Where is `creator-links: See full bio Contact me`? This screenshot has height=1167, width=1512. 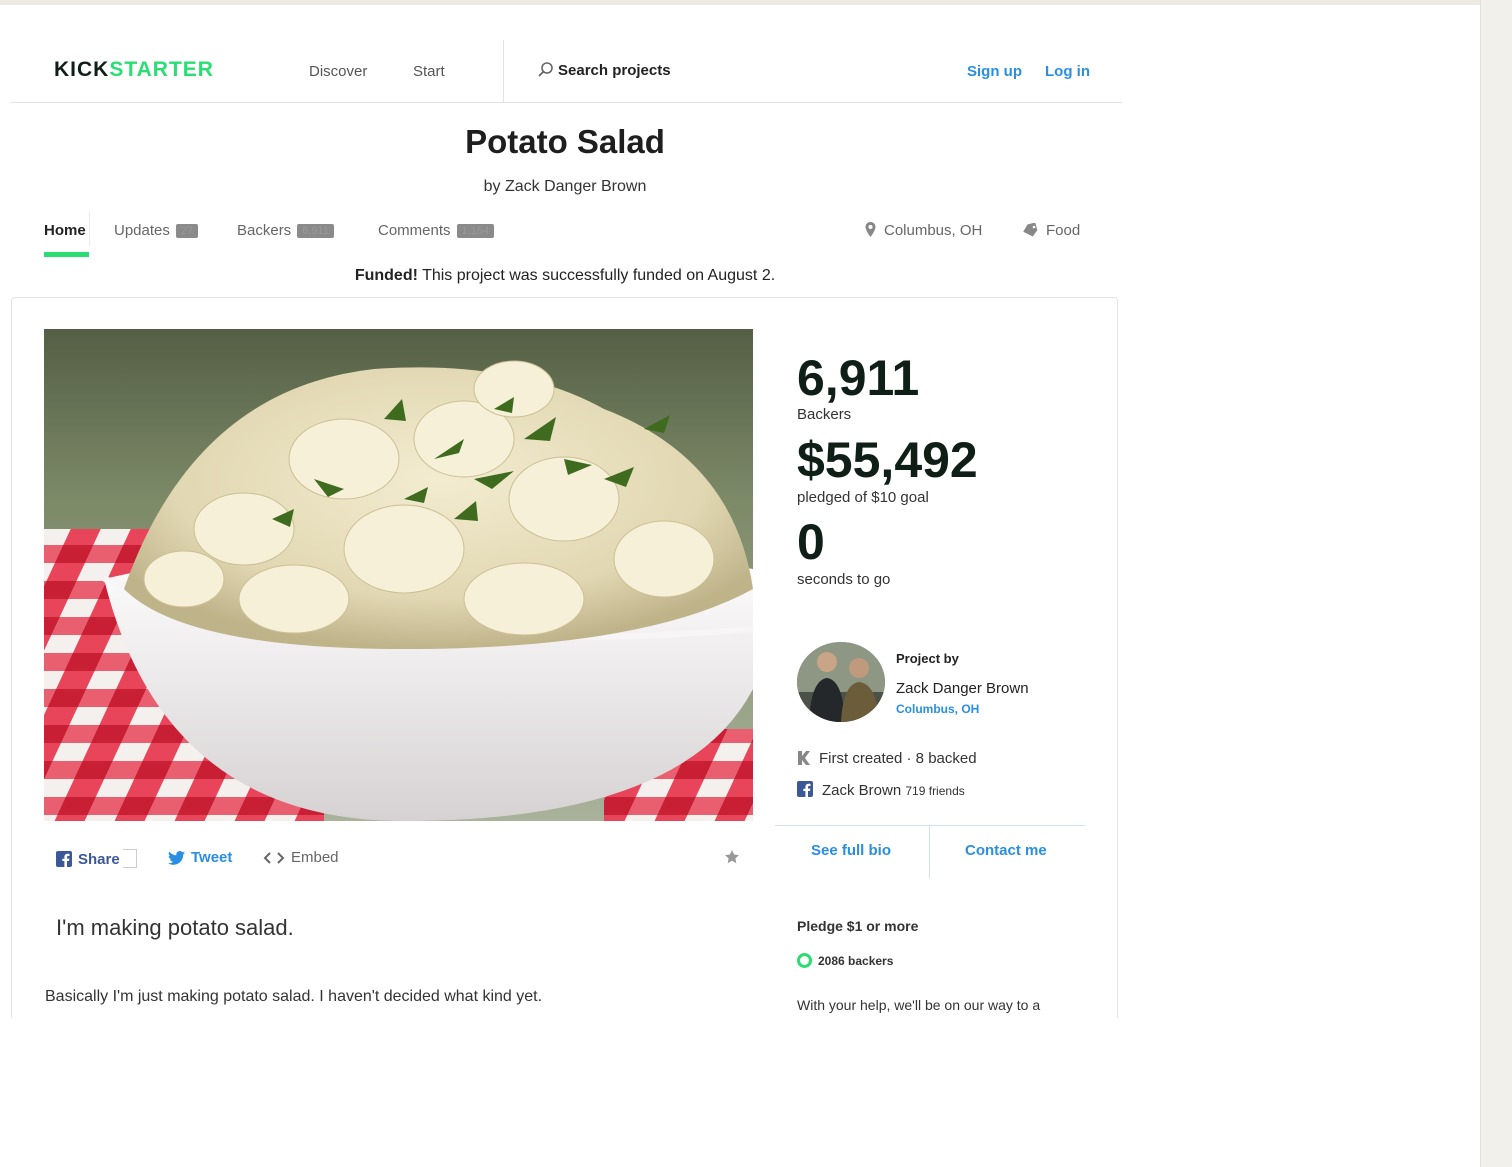 creator-links: See full bio Contact me is located at coordinates (930, 851).